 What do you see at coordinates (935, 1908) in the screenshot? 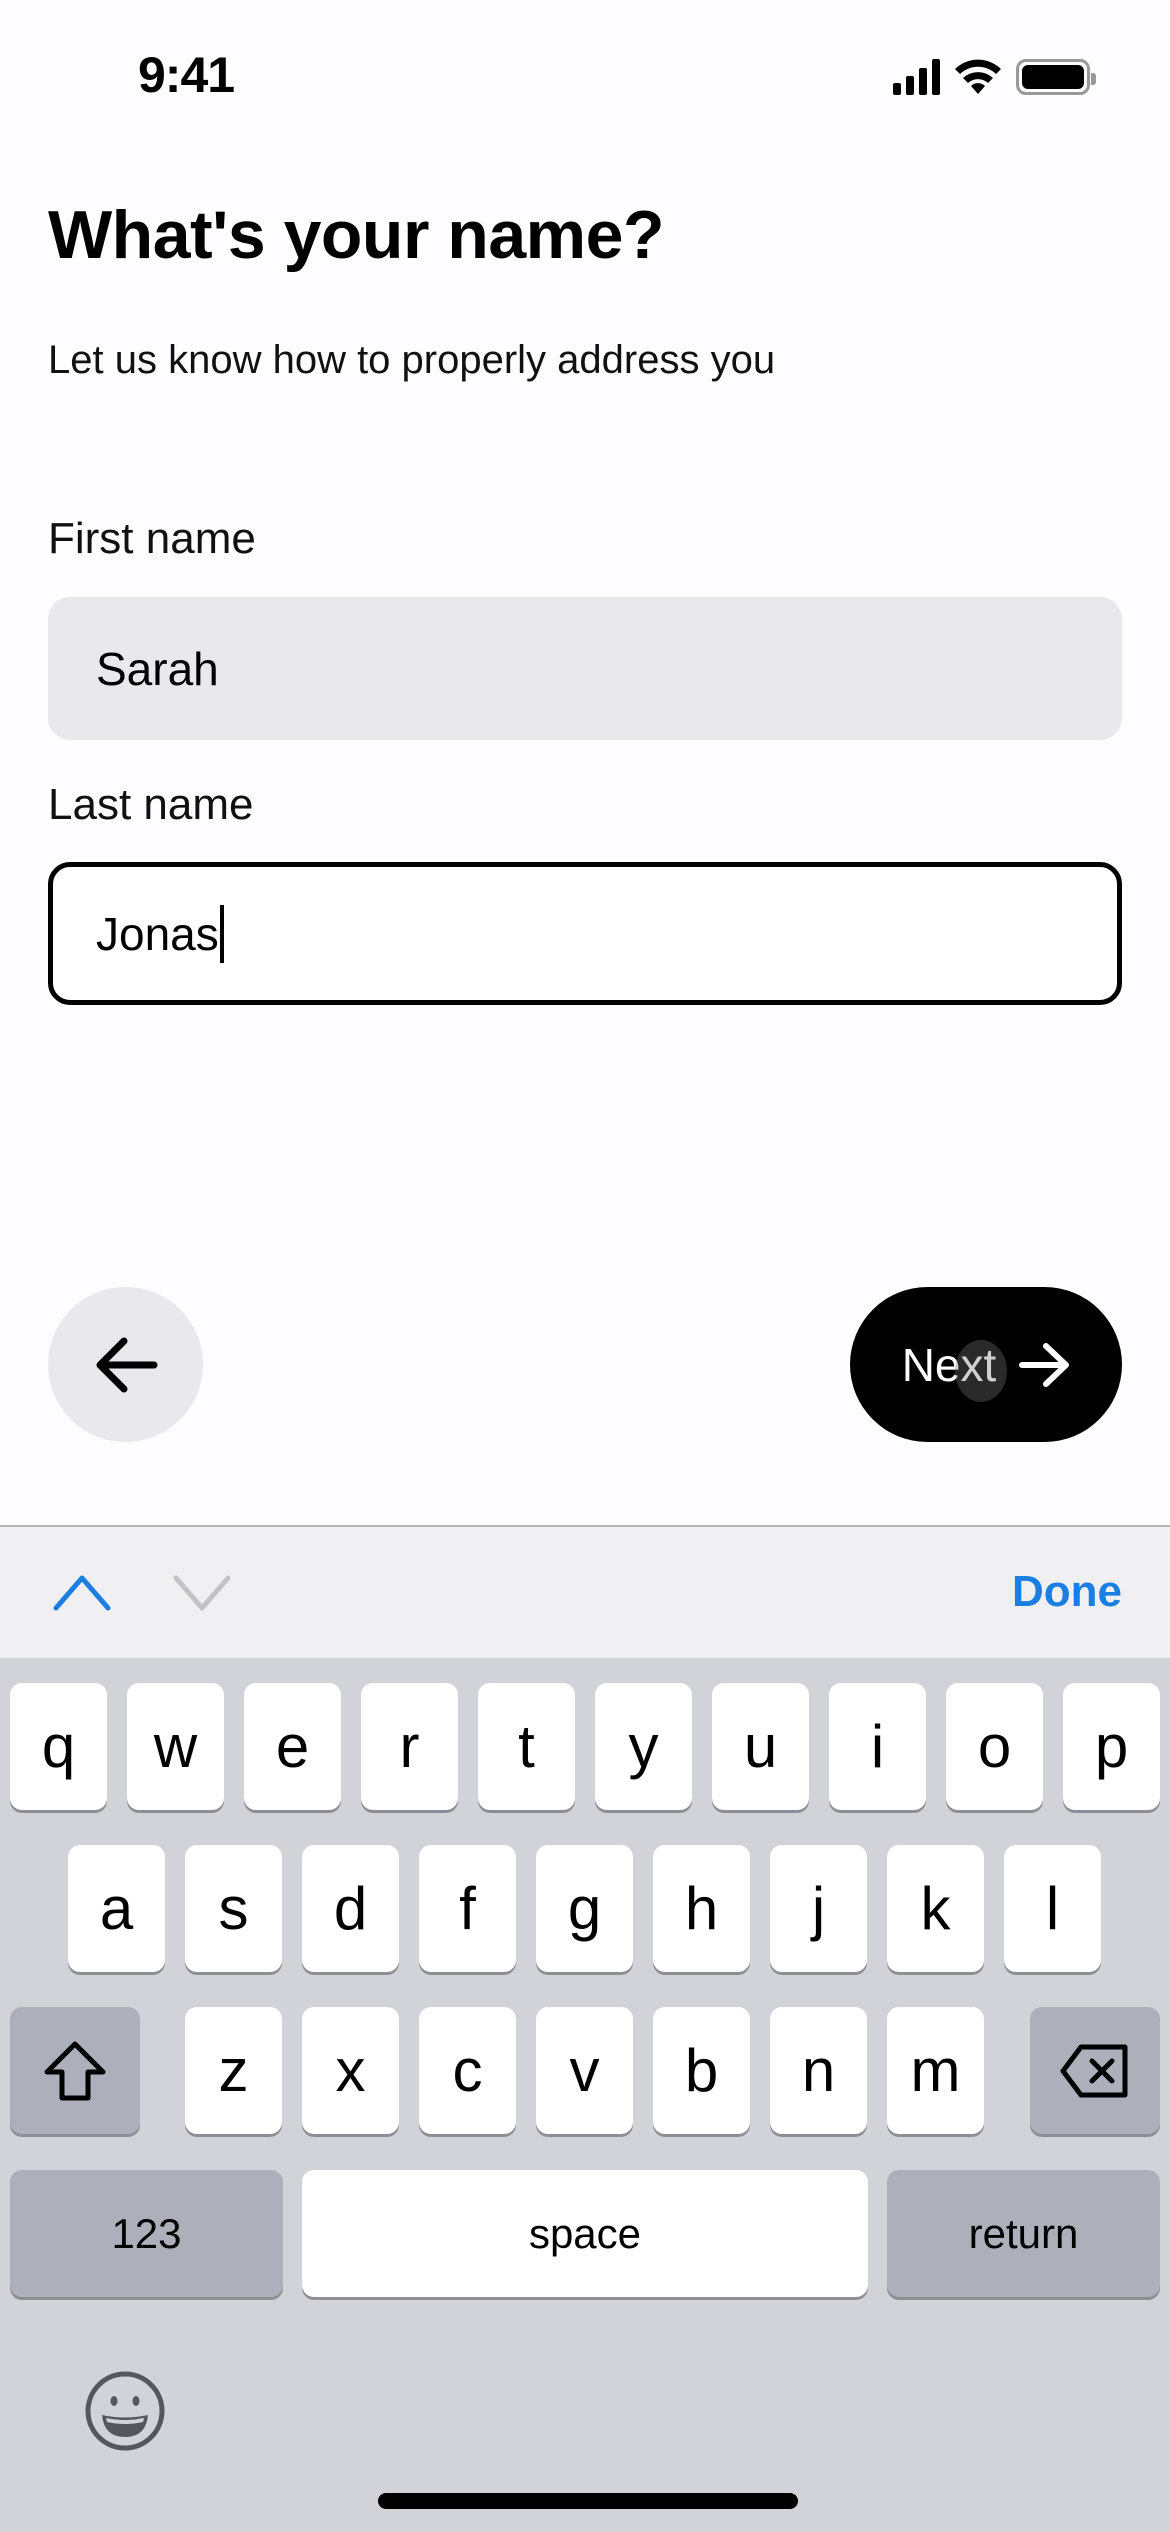
I see `key-k: k` at bounding box center [935, 1908].